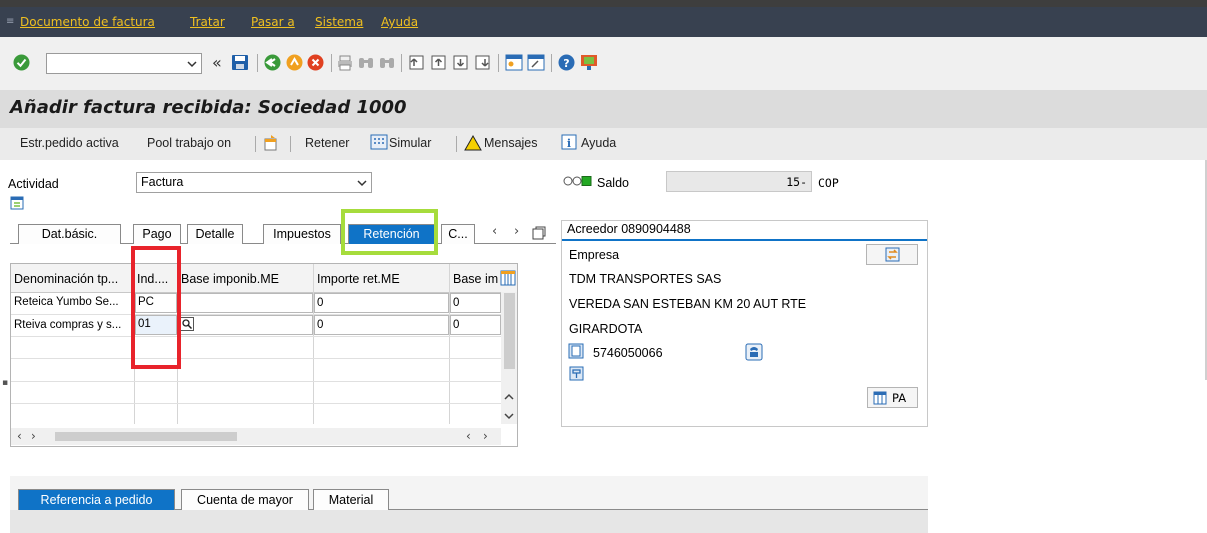 The height and width of the screenshot is (533, 1207). What do you see at coordinates (476, 283) in the screenshot?
I see `col-header-base-im: Base im` at bounding box center [476, 283].